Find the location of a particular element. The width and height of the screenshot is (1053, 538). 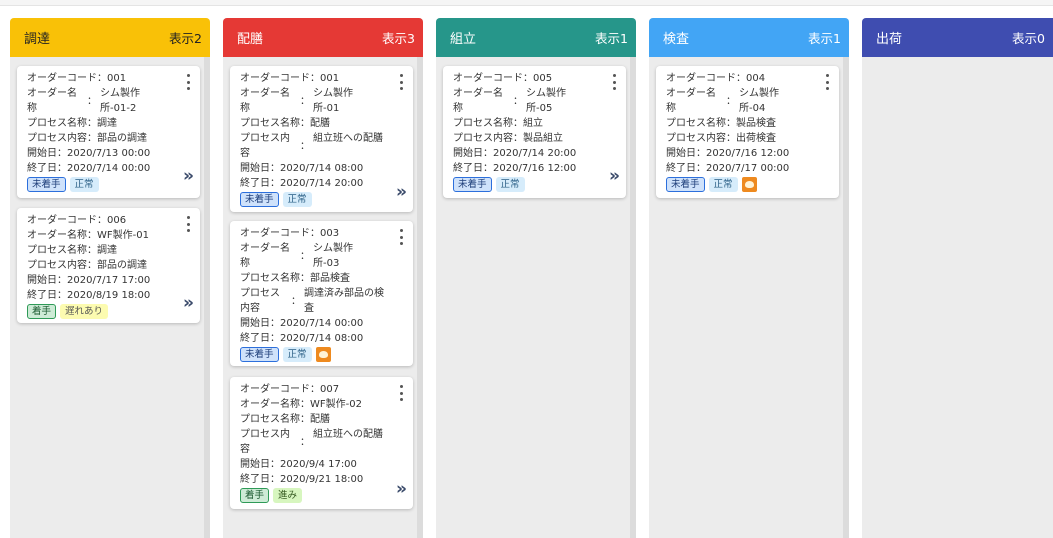

process-content: 出荷検査 is located at coordinates (756, 138).